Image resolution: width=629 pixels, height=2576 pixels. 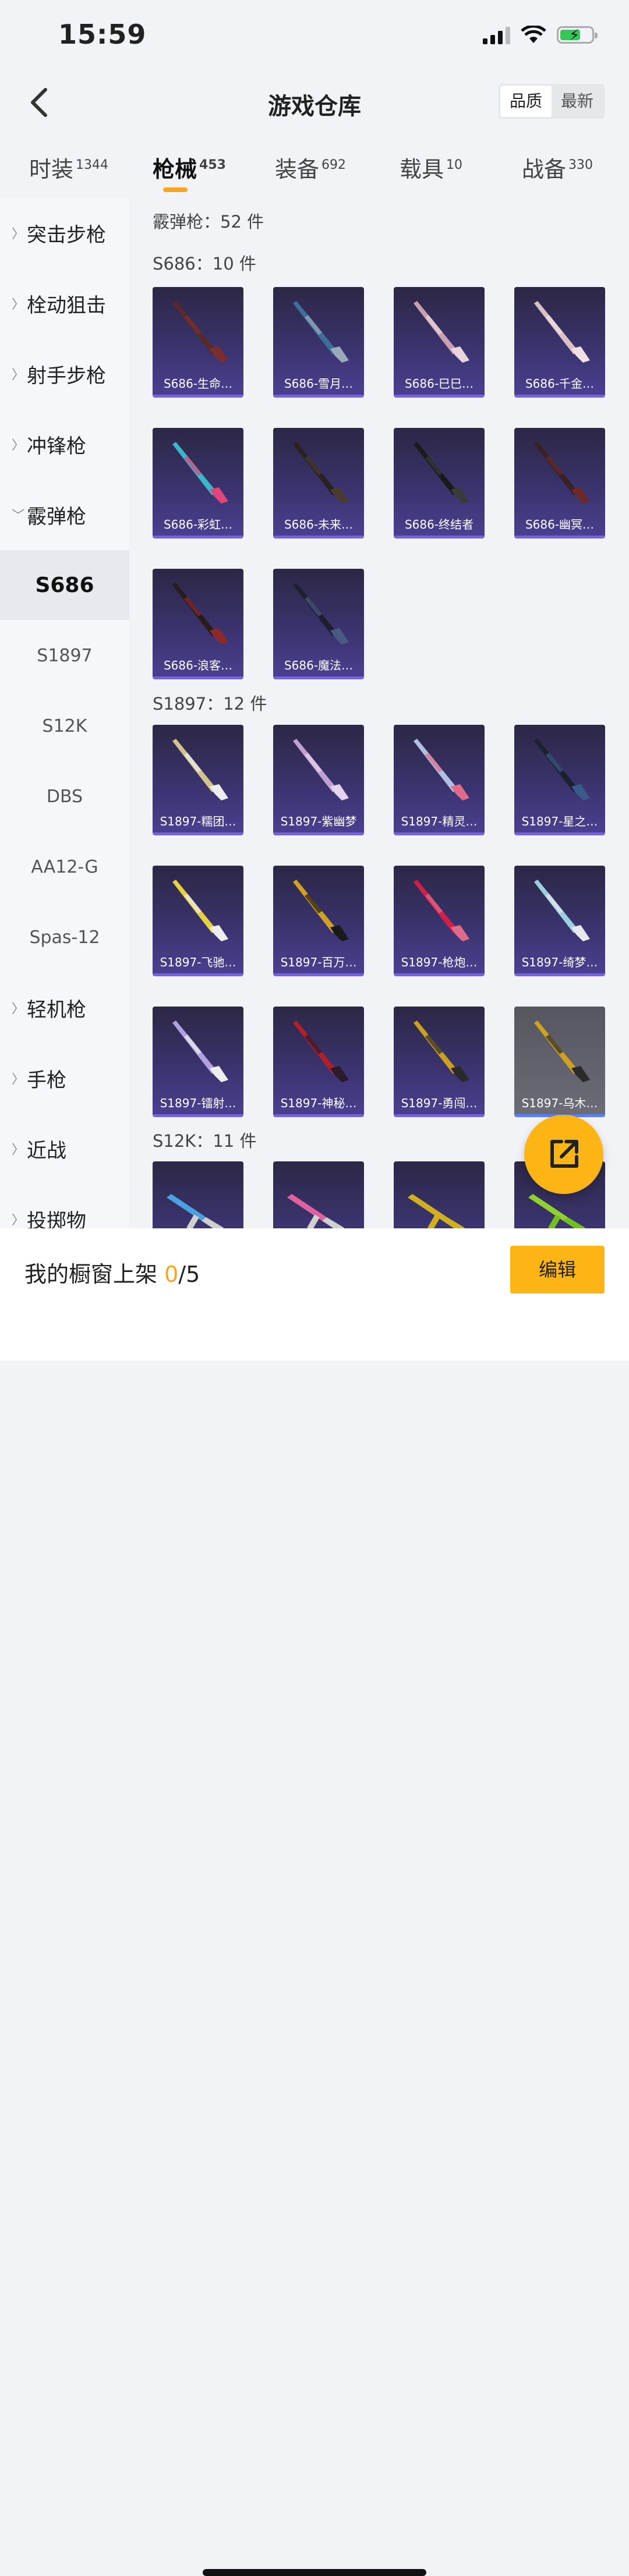 I want to click on section-title-s1897: S1897：12 件, so click(x=210, y=704).